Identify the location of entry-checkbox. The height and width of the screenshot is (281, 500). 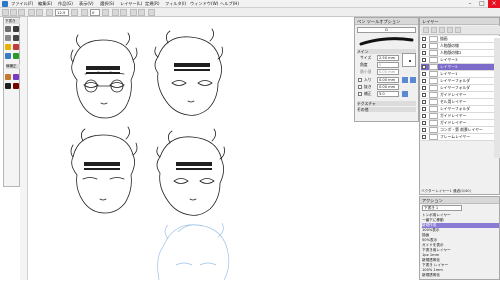
(360, 80).